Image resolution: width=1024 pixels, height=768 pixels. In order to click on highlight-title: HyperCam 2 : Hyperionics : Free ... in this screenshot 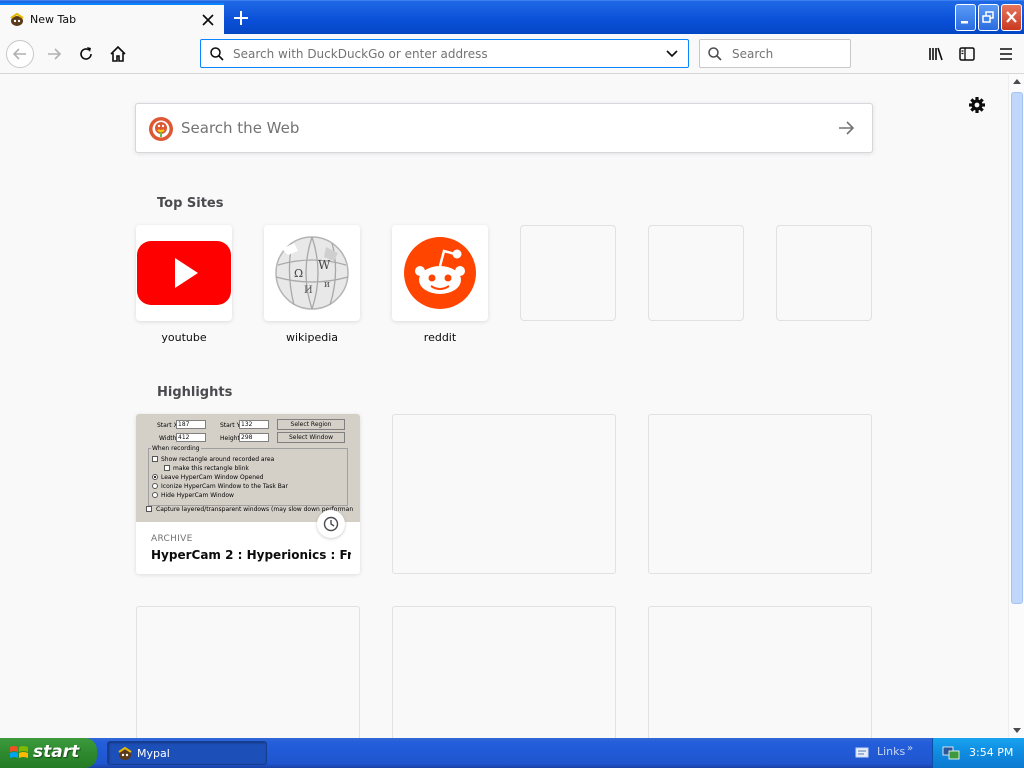, I will do `click(251, 555)`.